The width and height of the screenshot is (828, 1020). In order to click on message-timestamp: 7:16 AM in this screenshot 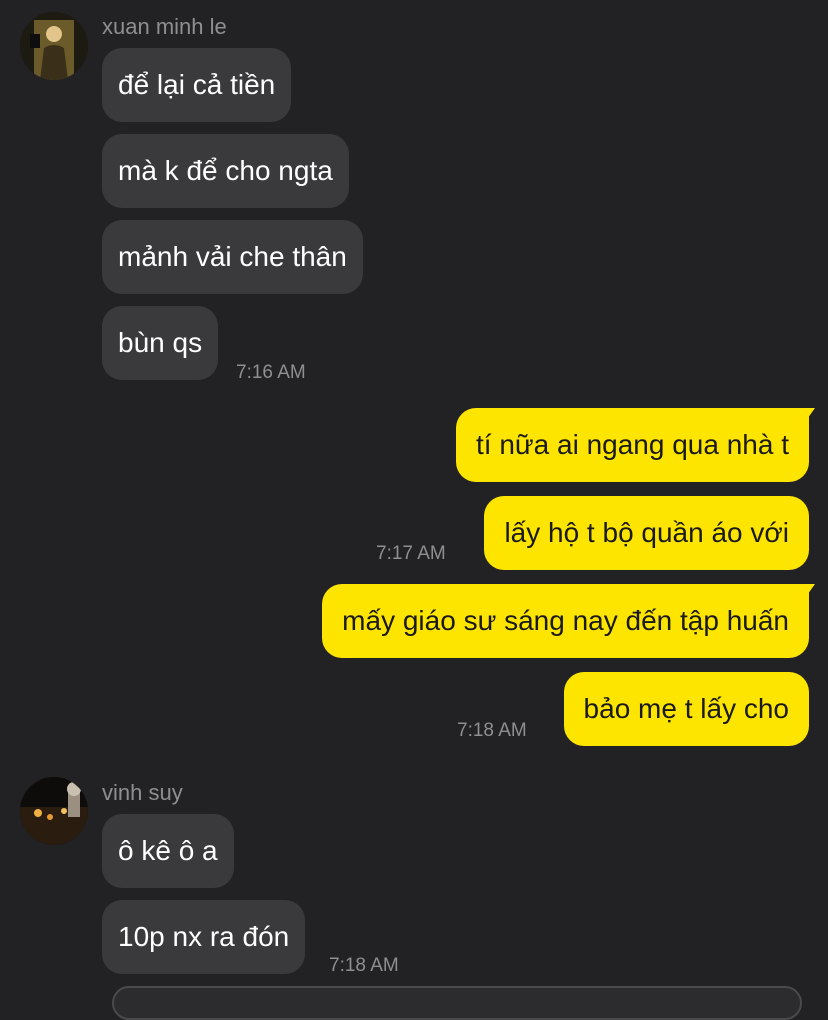, I will do `click(271, 372)`.